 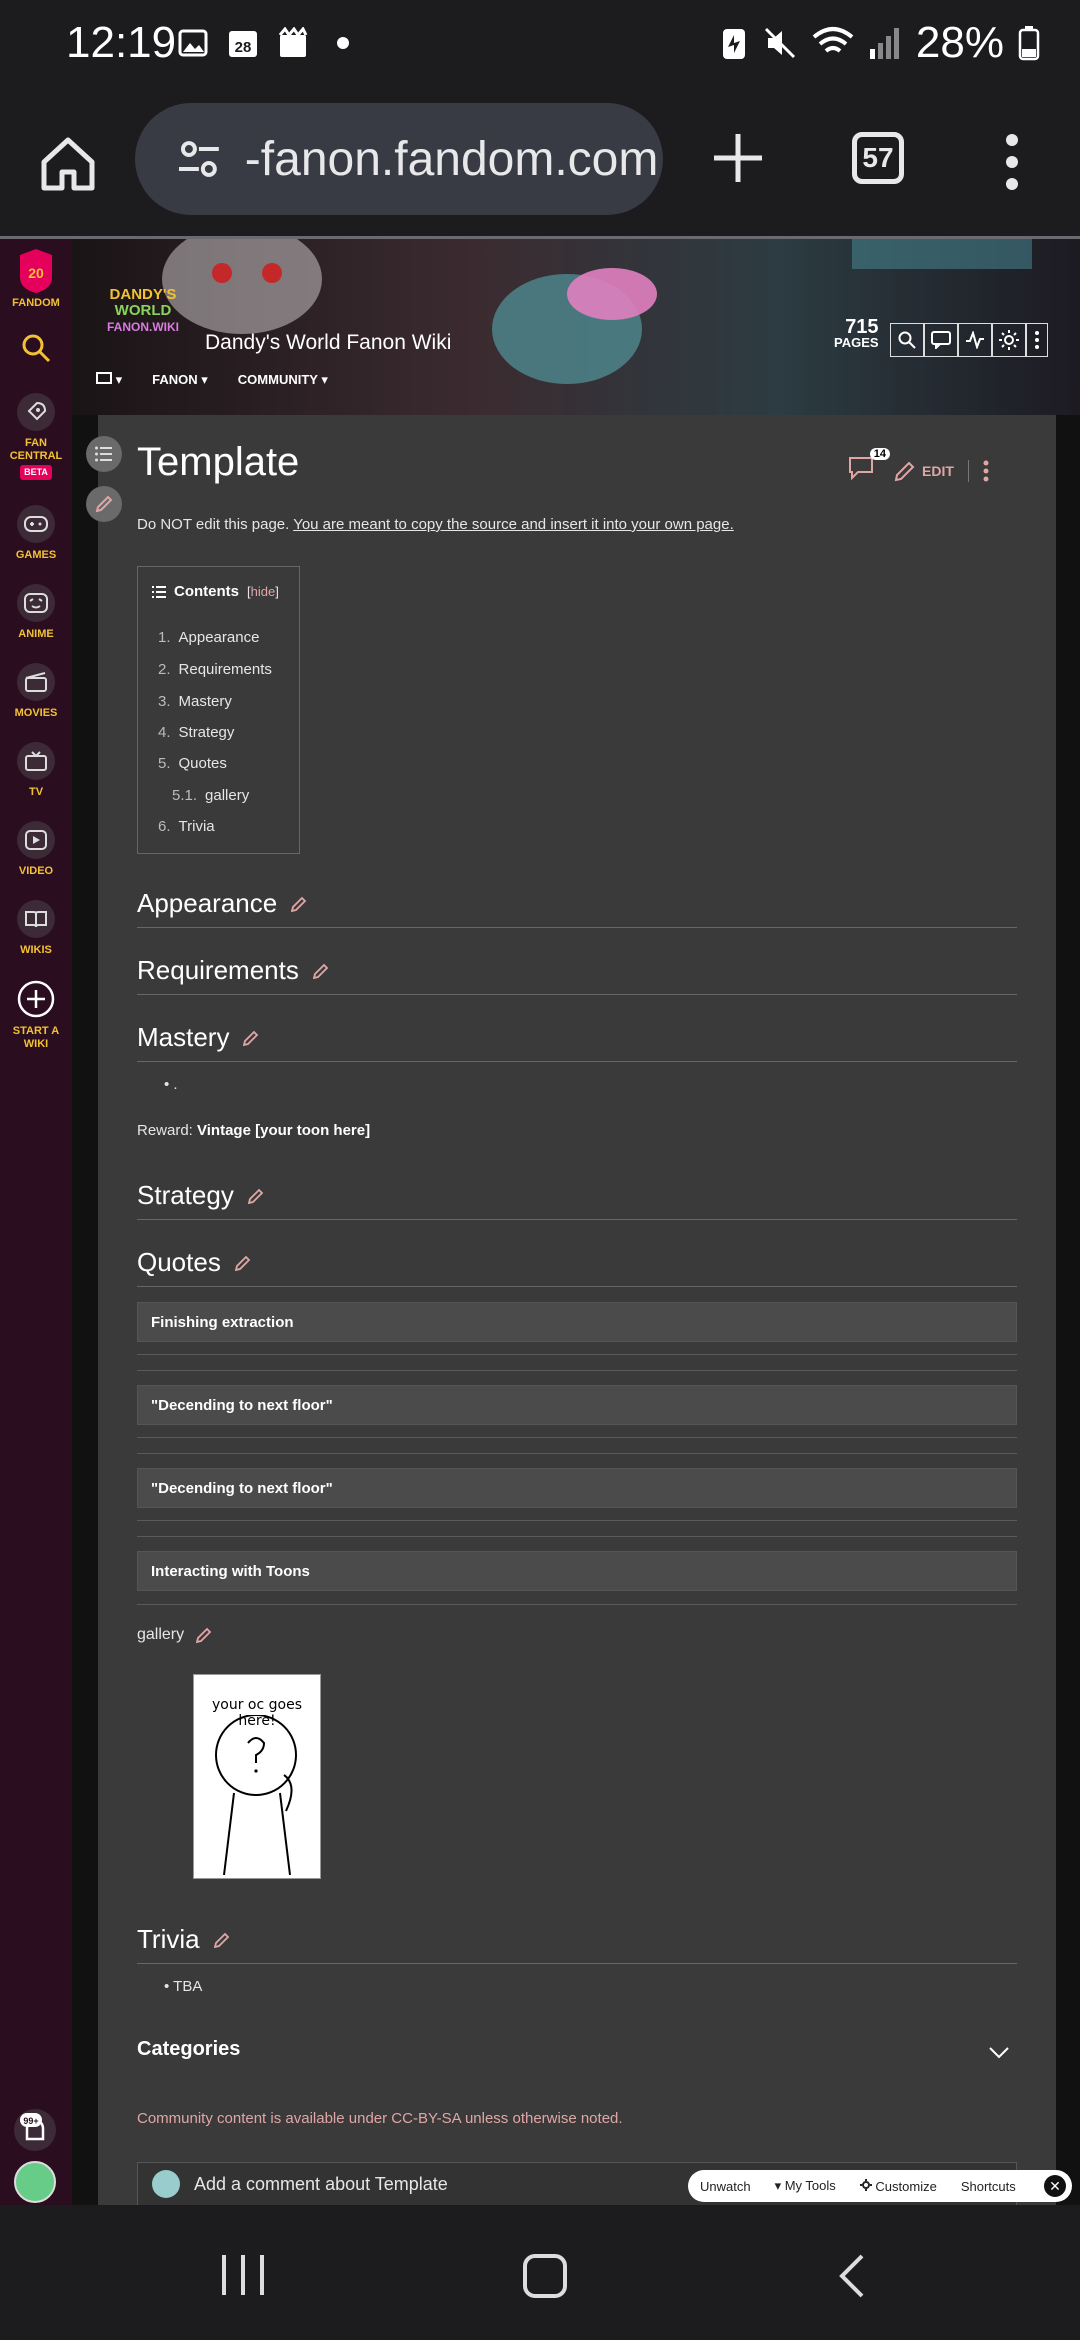 I want to click on toc-num: 4., so click(x=164, y=732).